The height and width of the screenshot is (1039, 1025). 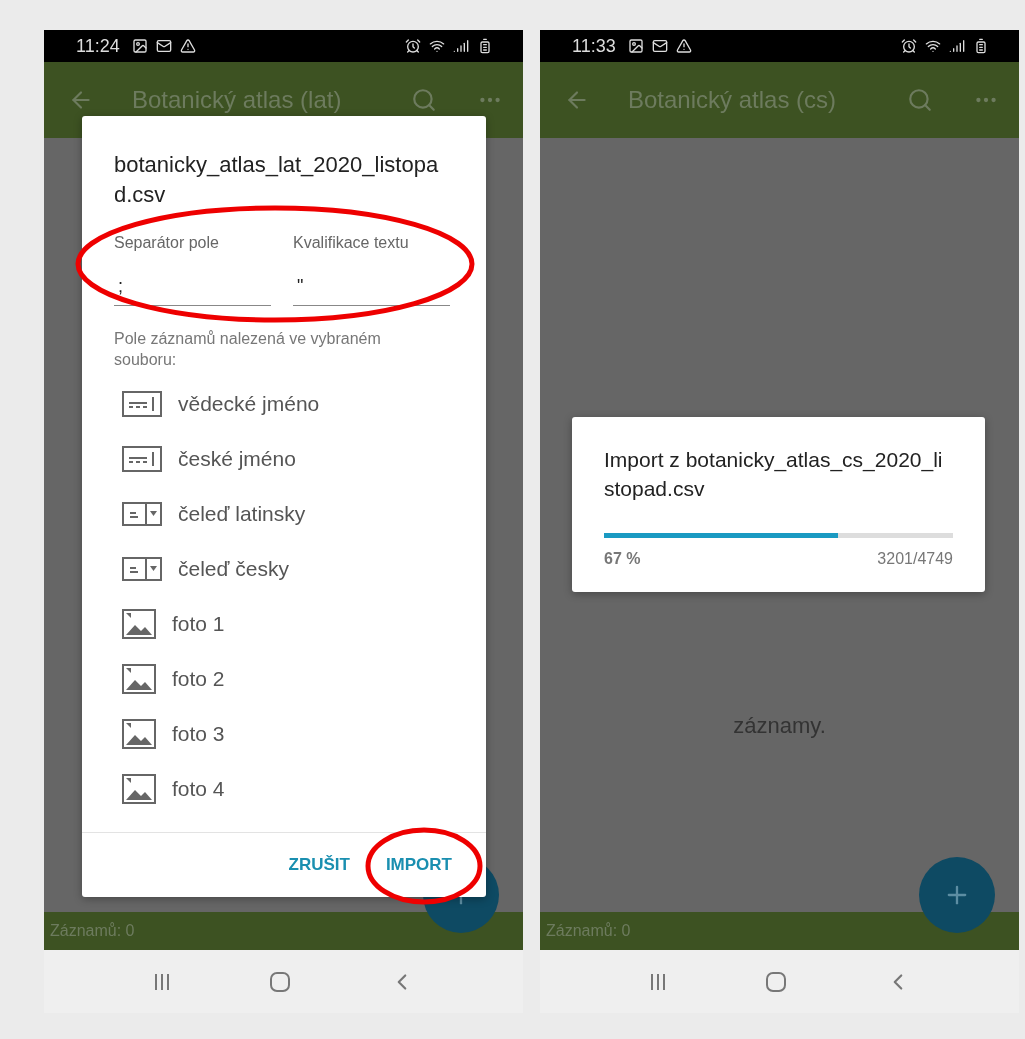 What do you see at coordinates (319, 865) in the screenshot?
I see `cancel-button: ZRUŠIT` at bounding box center [319, 865].